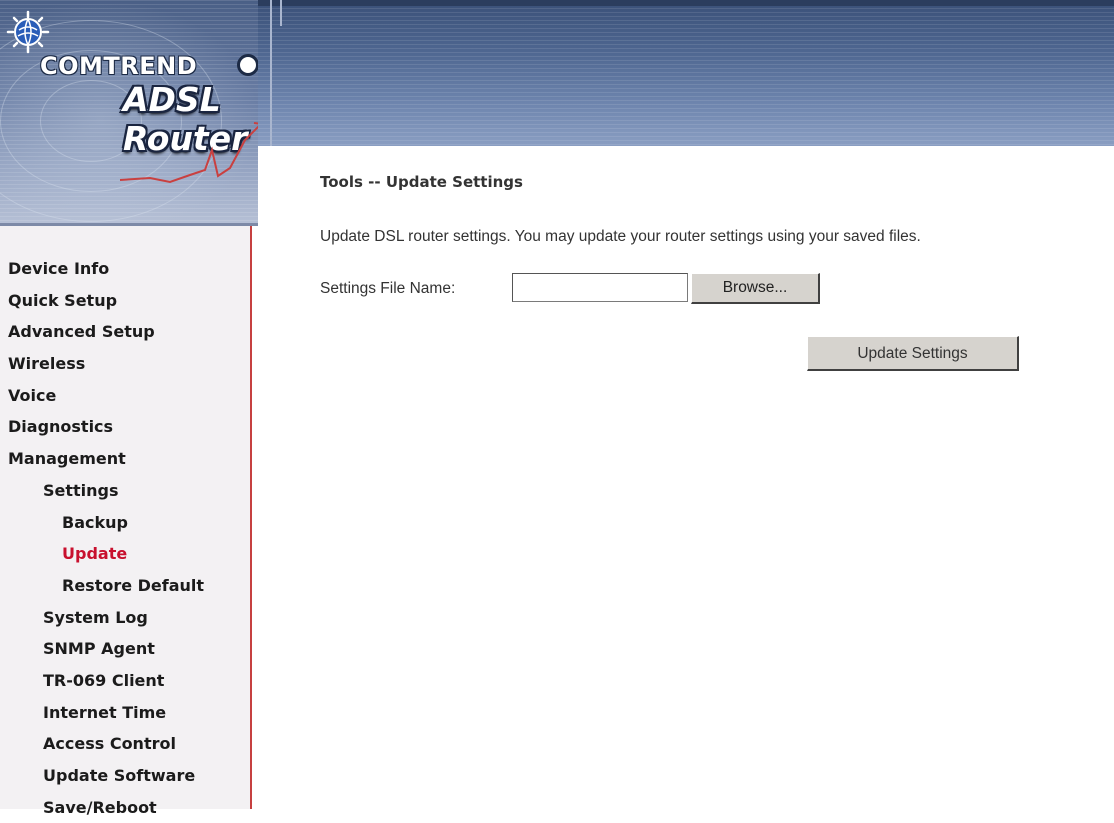 This screenshot has width=1114, height=823. Describe the element at coordinates (125, 649) in the screenshot. I see `sidebar-item-snmp-agent: SNMP Agent` at that location.